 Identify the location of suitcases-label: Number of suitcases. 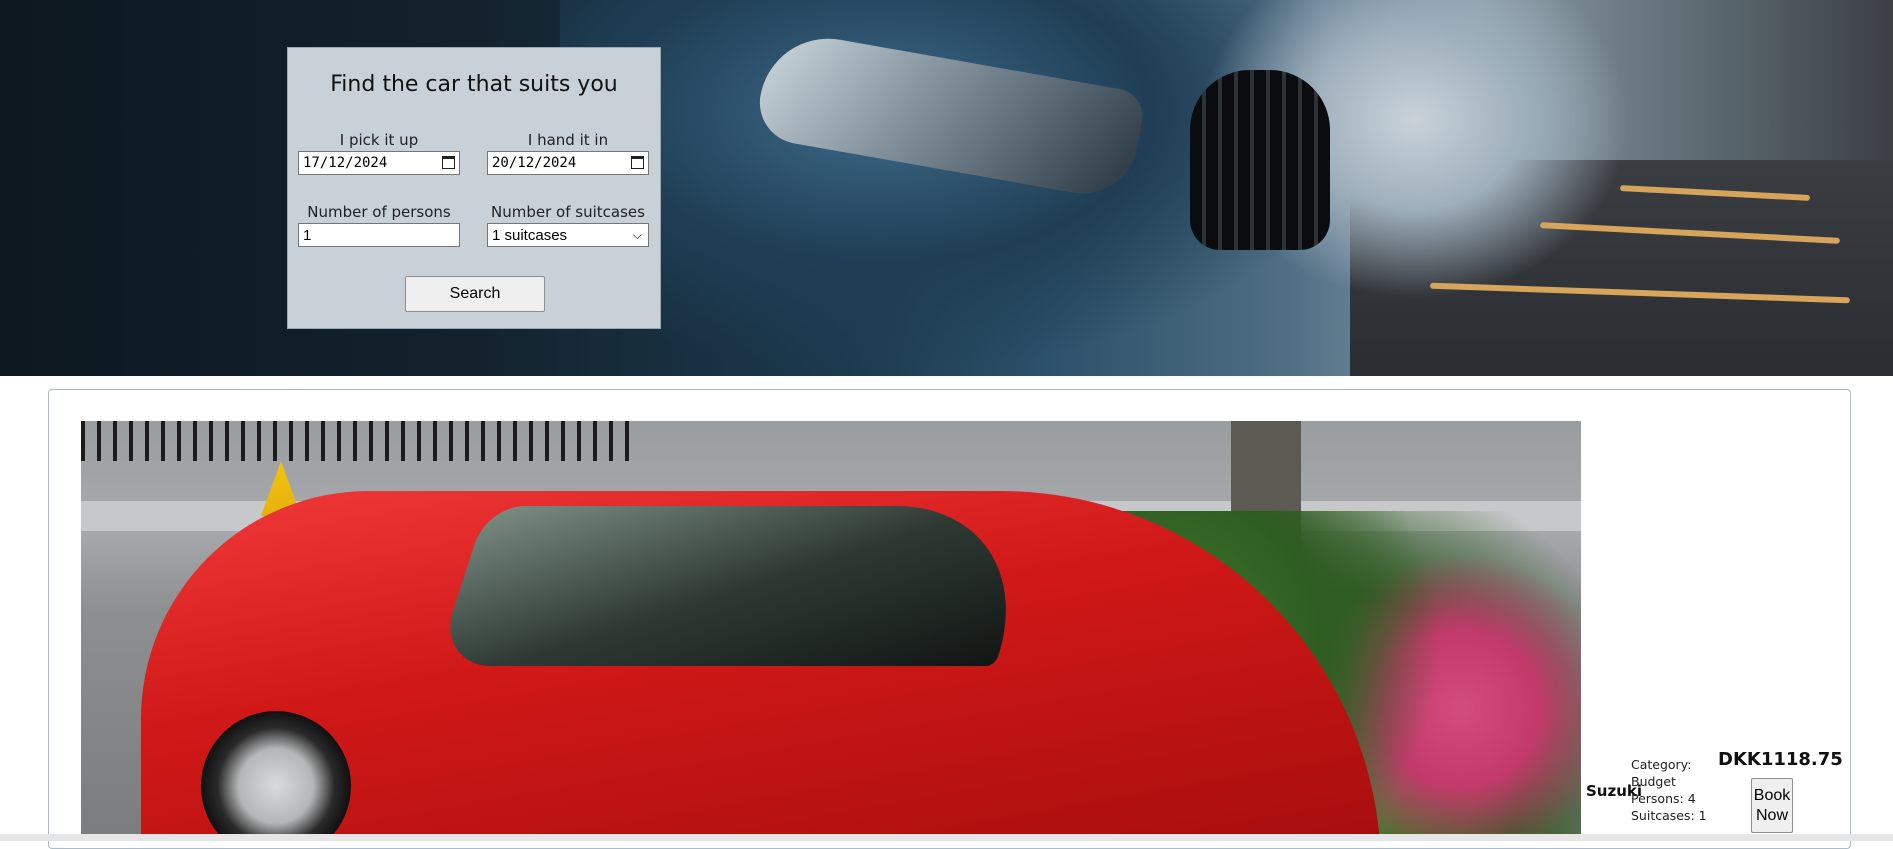
(568, 212).